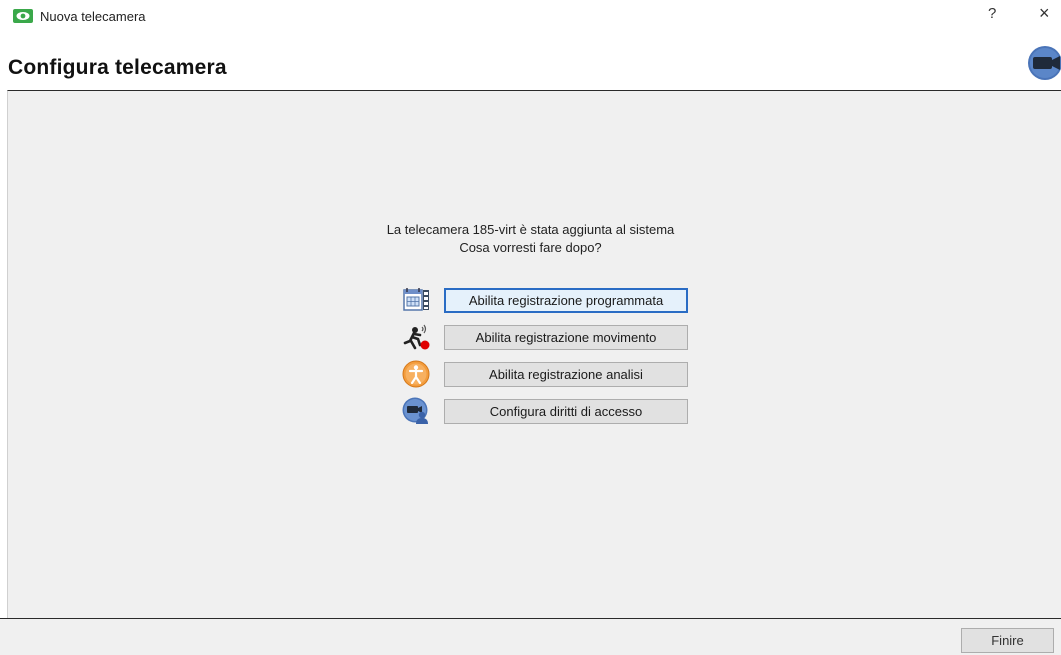 The width and height of the screenshot is (1061, 655). What do you see at coordinates (566, 337) in the screenshot?
I see `enable-motion-recording-button: Abilita registrazione movimento` at bounding box center [566, 337].